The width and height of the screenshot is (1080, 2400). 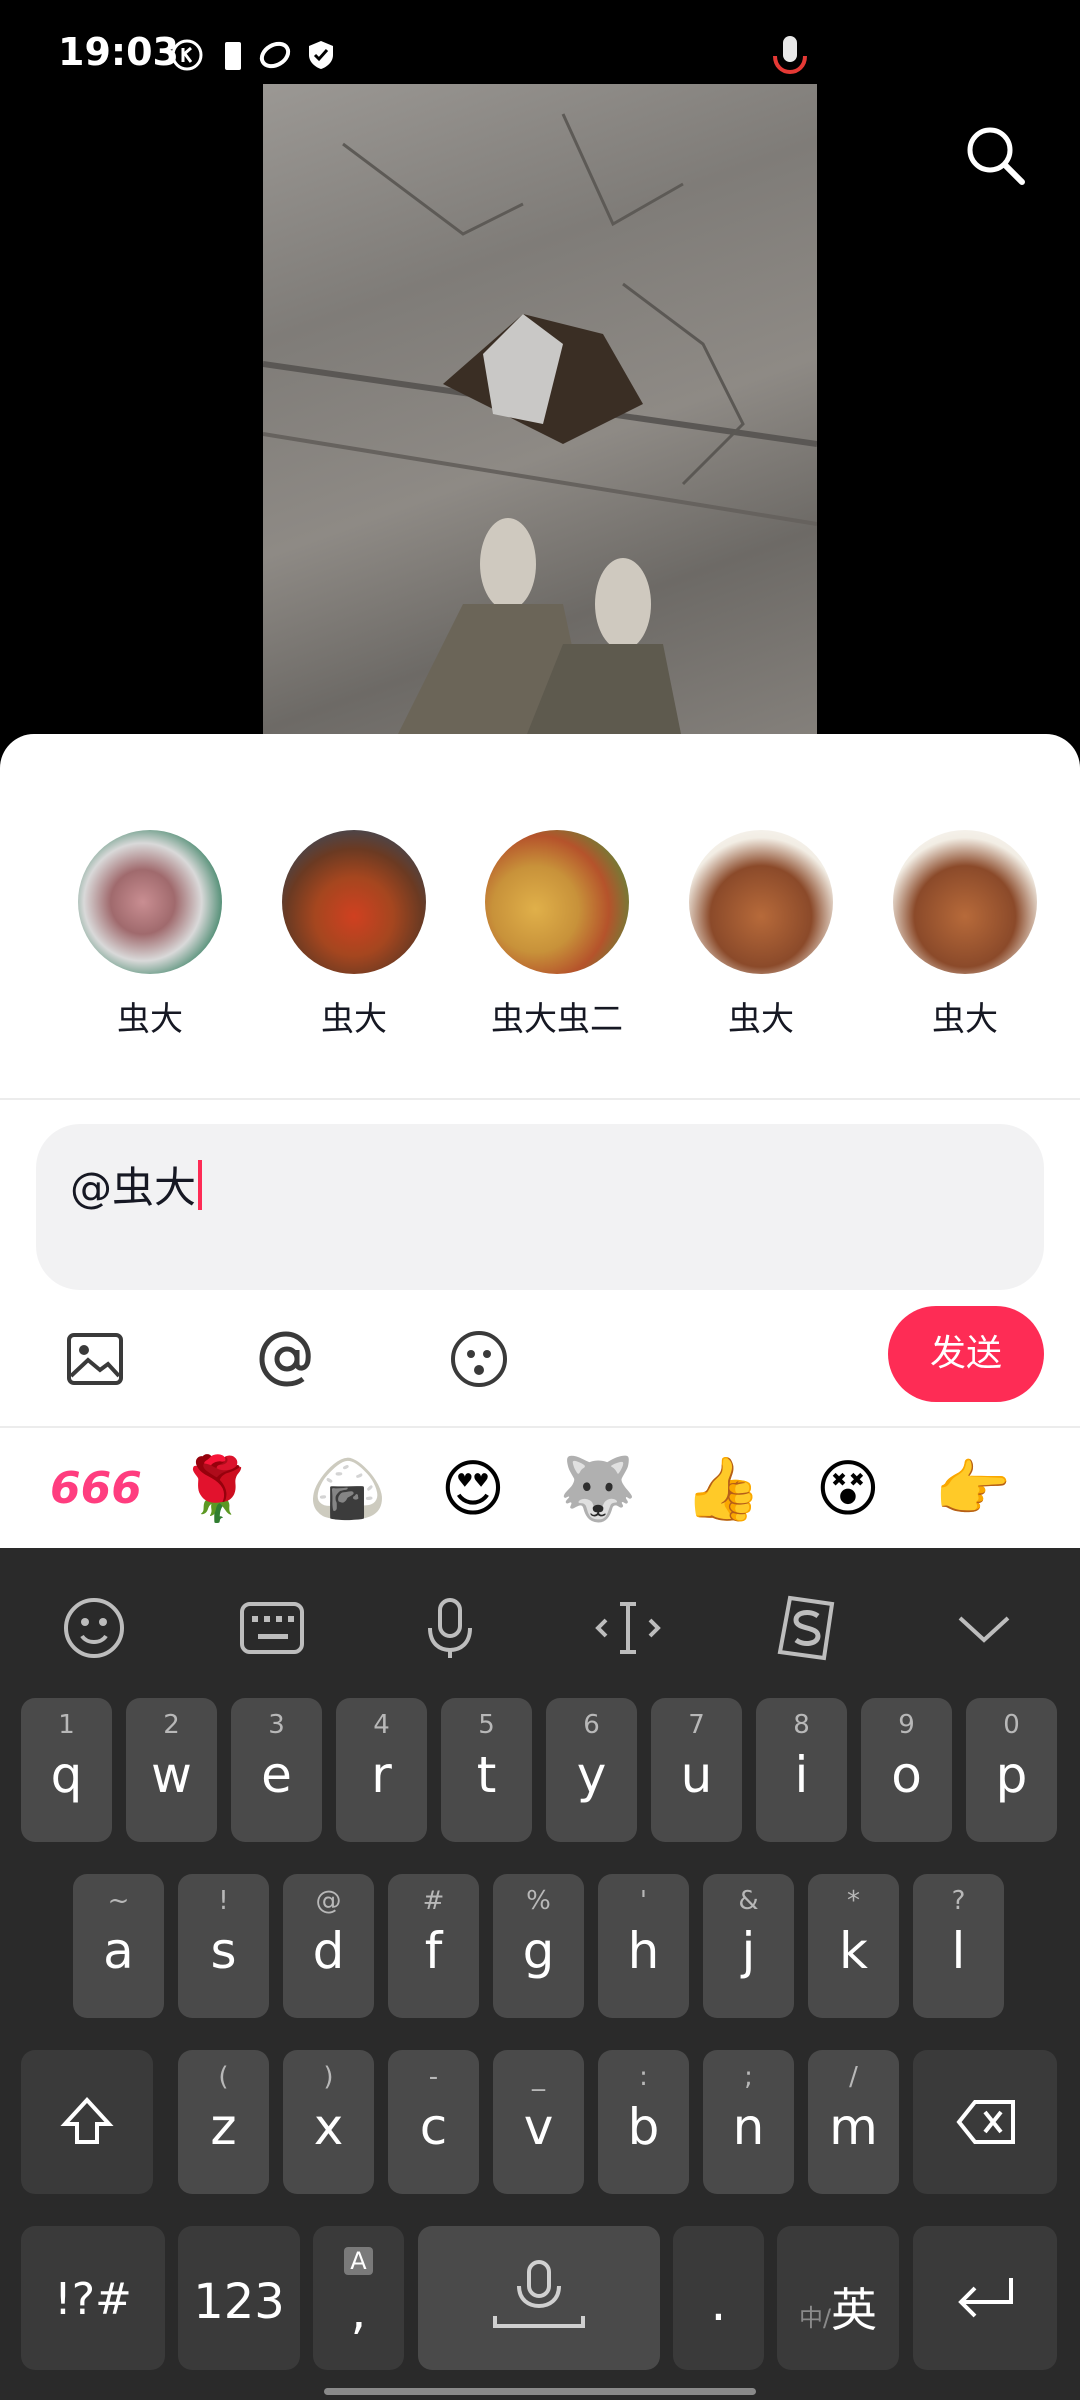 What do you see at coordinates (479, 1359) in the screenshot?
I see `emoji-icon` at bounding box center [479, 1359].